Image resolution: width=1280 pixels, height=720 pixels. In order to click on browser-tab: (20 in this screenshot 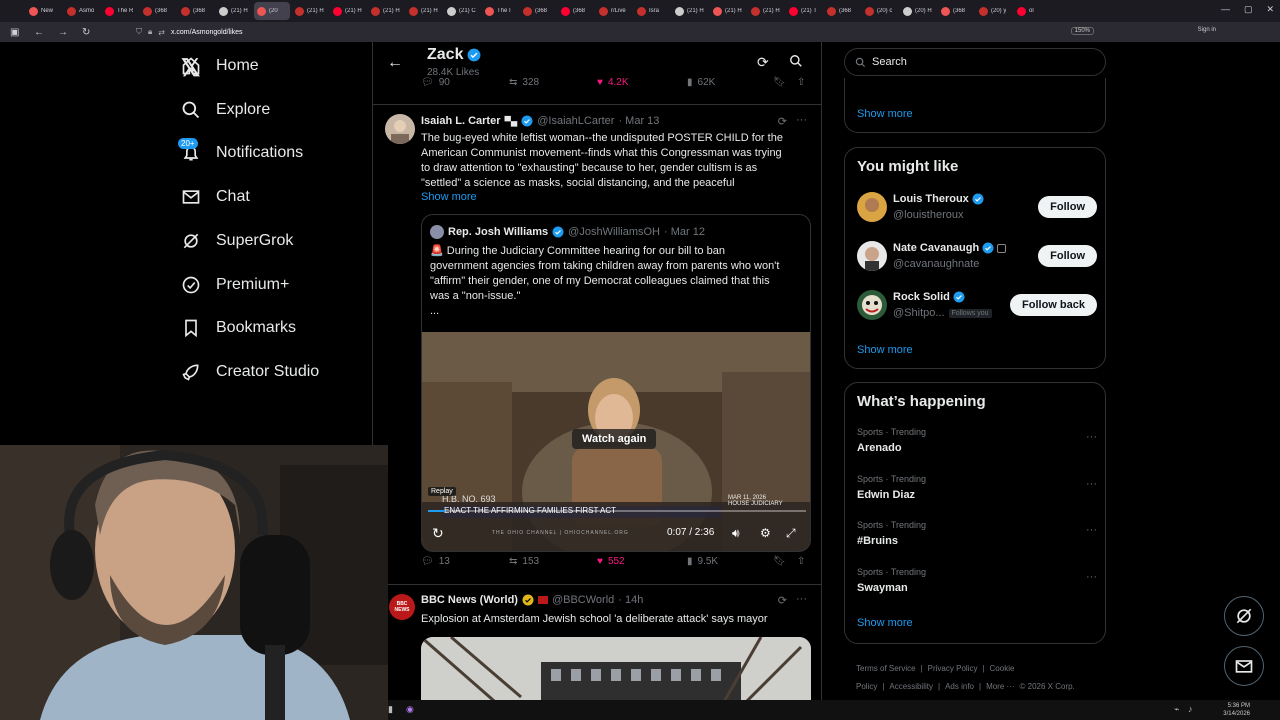, I will do `click(272, 11)`.